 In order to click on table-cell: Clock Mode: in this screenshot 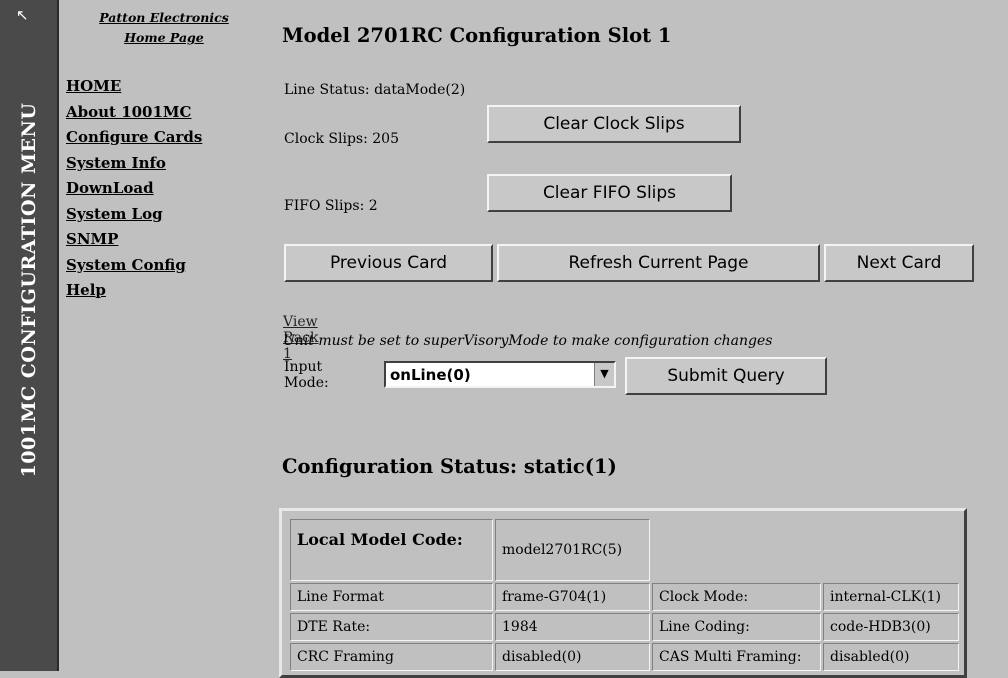, I will do `click(736, 597)`.